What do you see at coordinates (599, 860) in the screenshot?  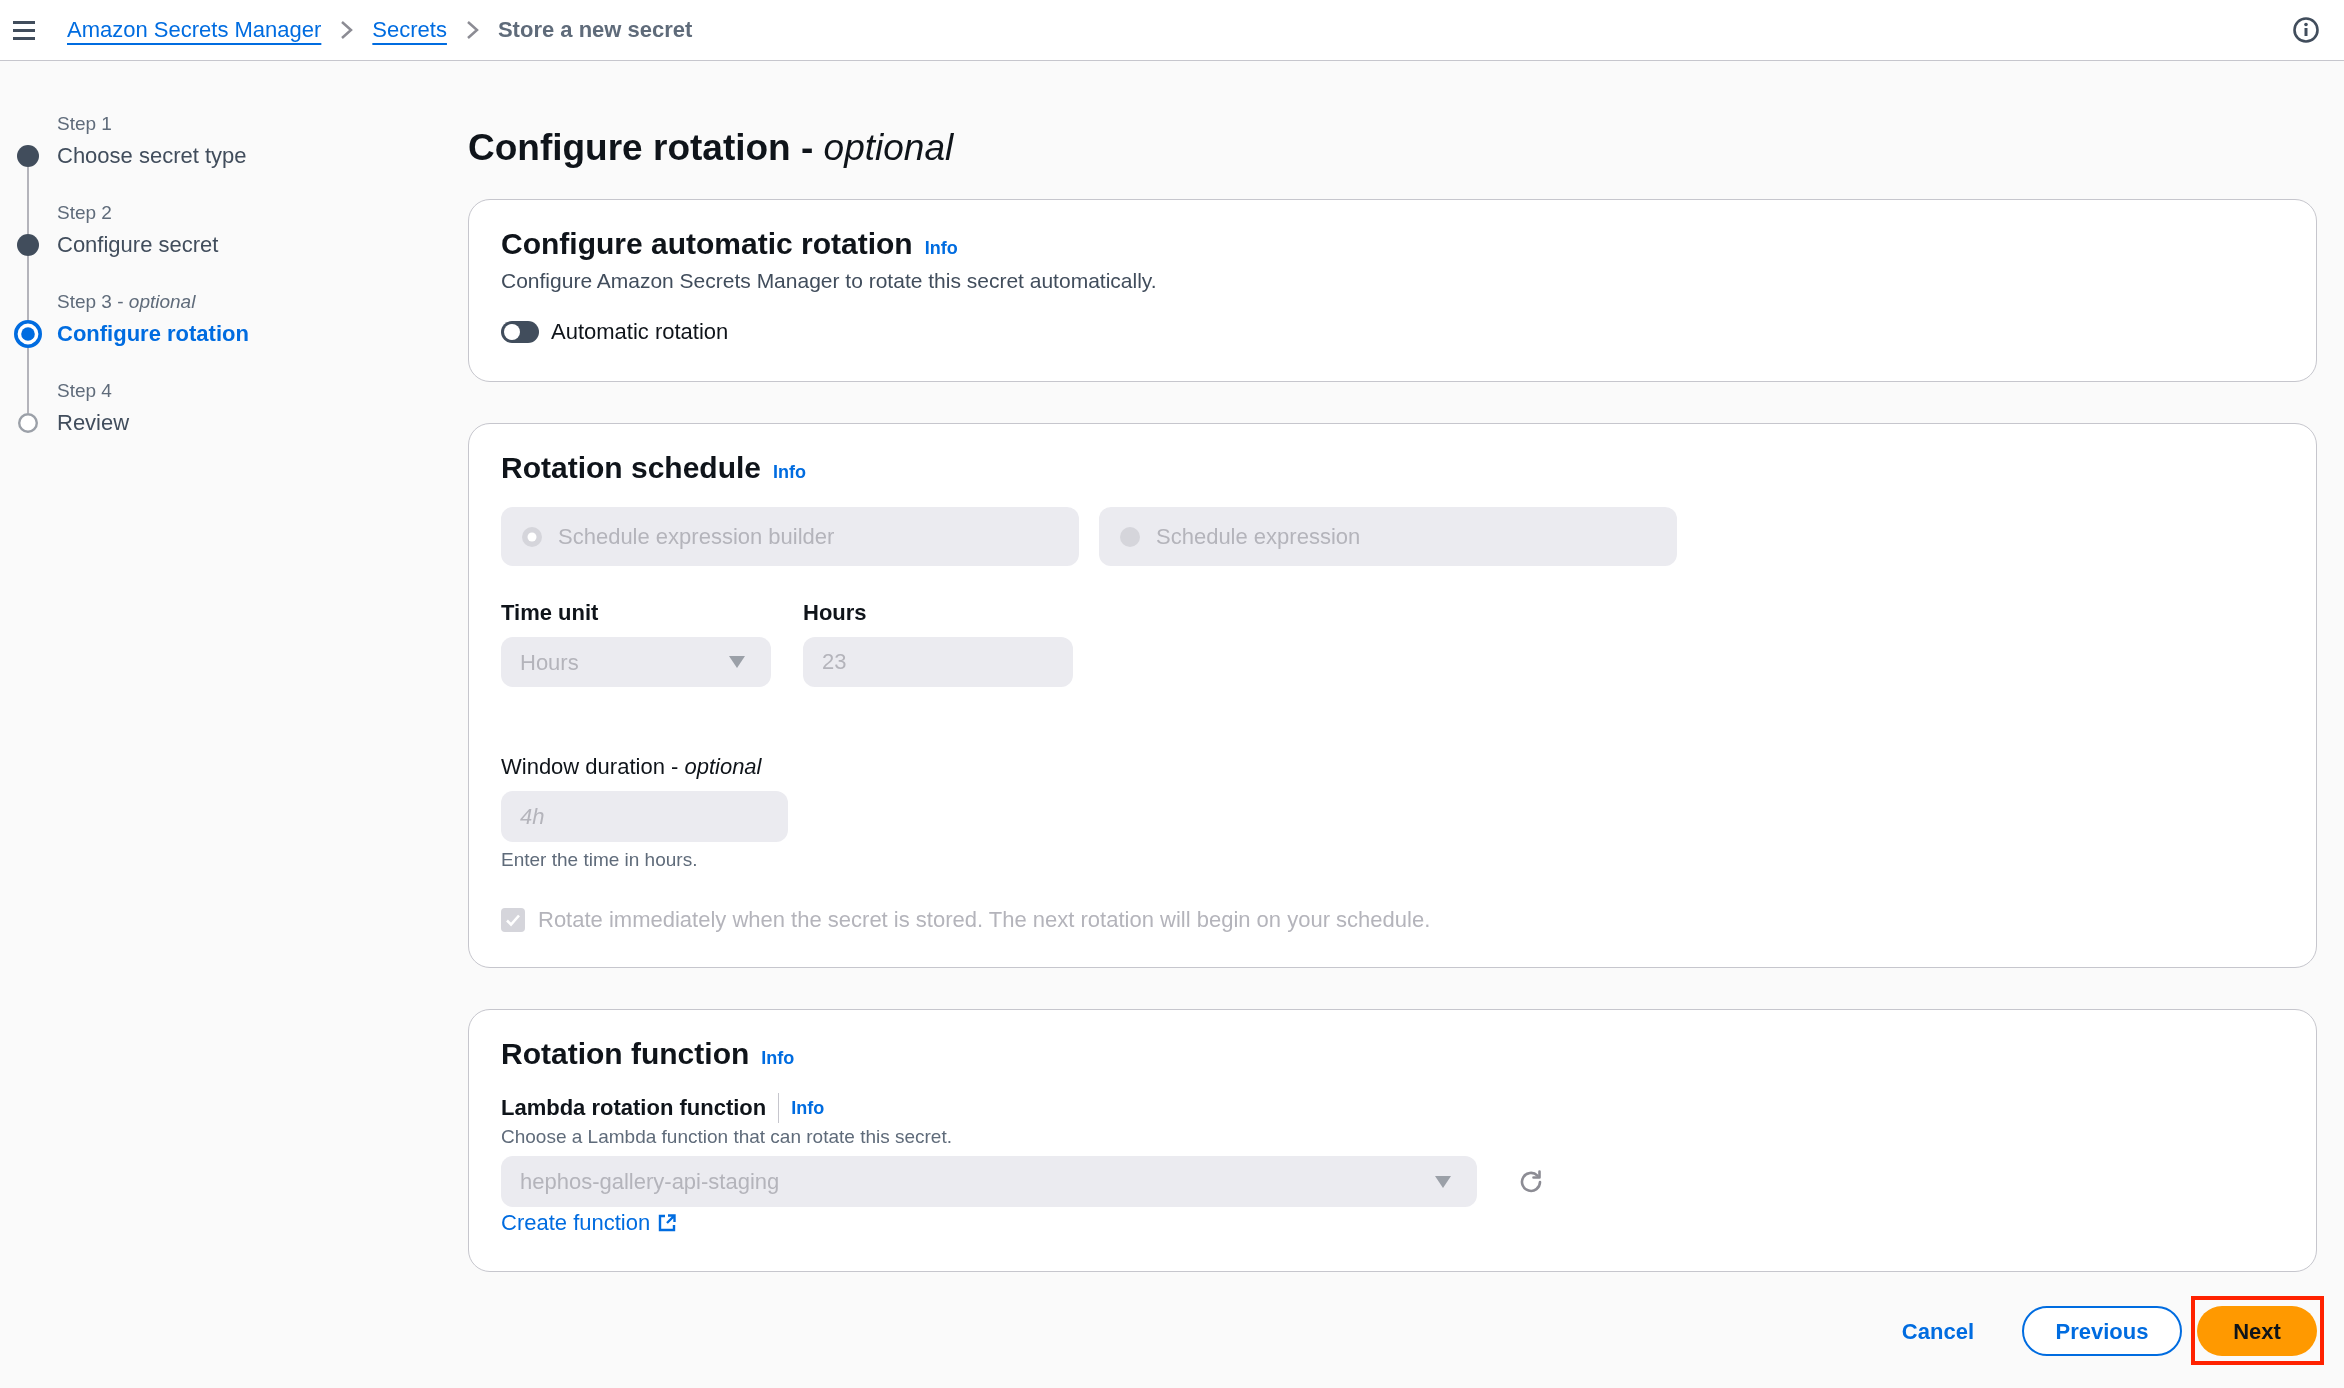 I see `field-hint: Enter the time in hours.` at bounding box center [599, 860].